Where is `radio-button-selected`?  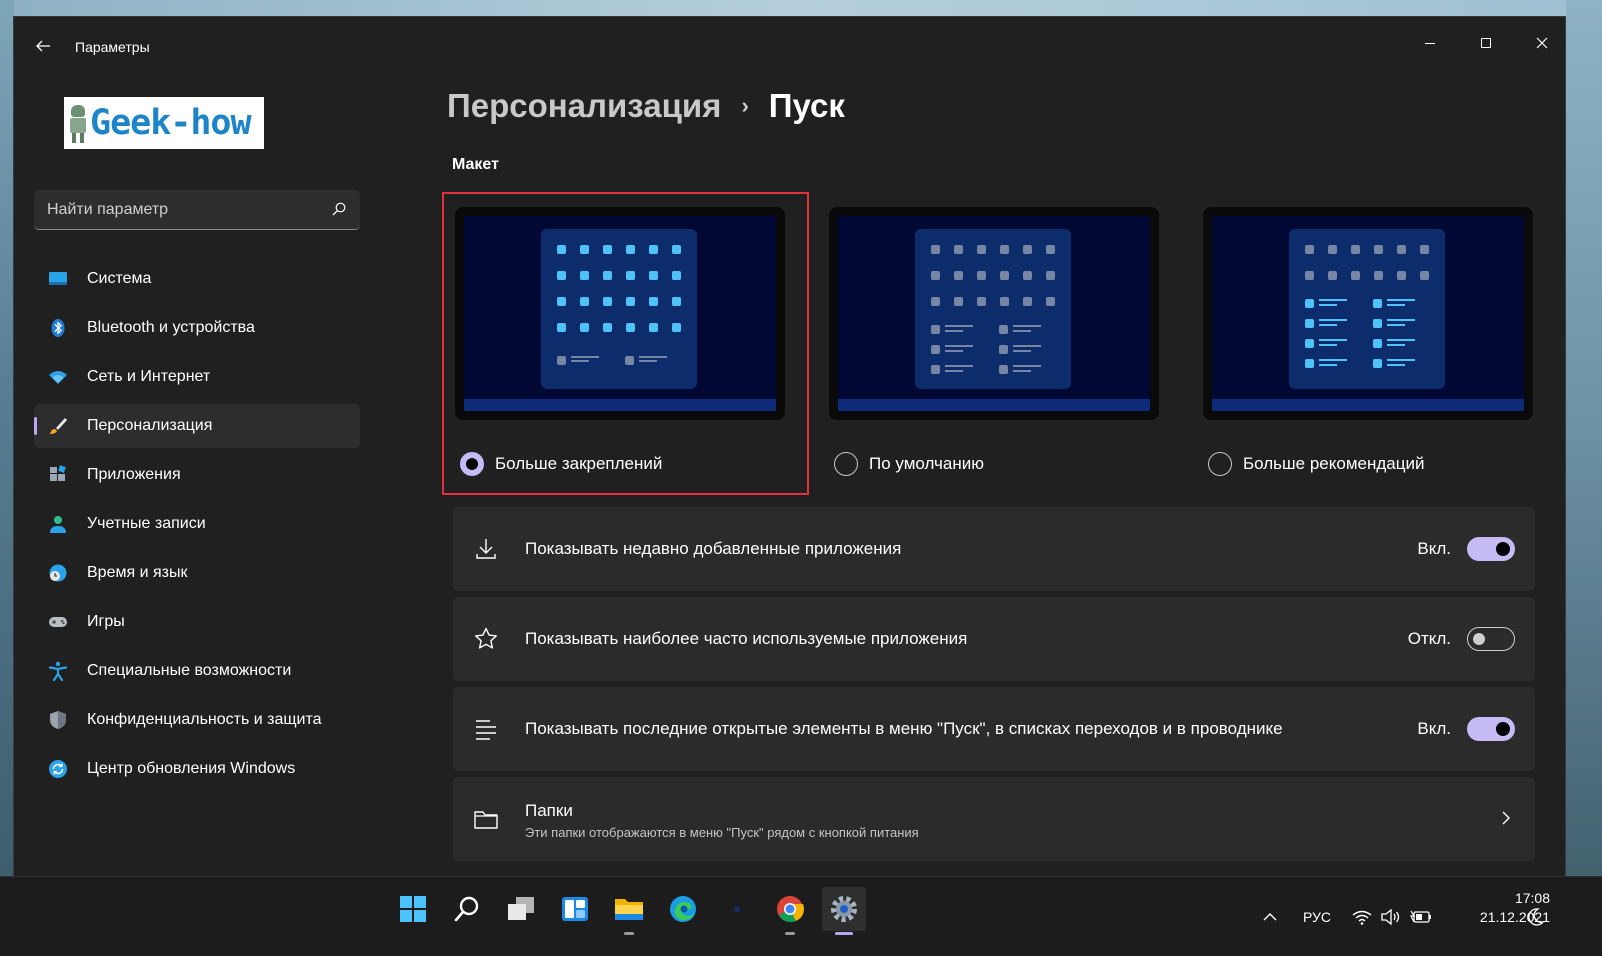
radio-button-selected is located at coordinates (472, 464).